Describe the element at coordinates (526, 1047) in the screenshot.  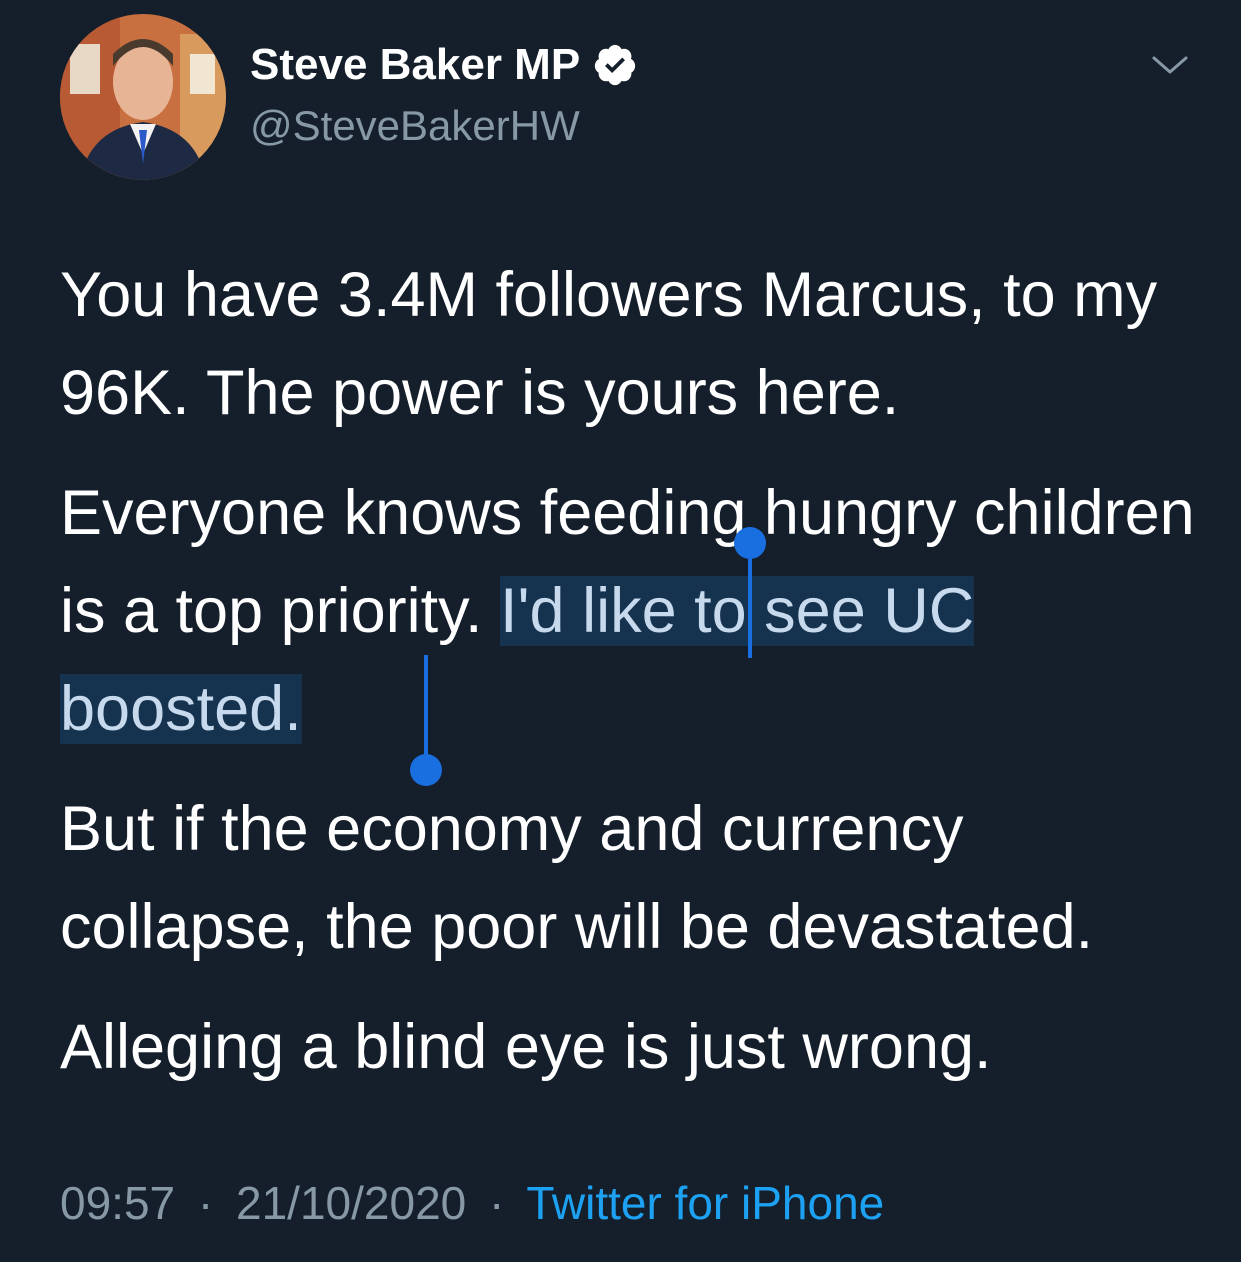
I see `tweet-paragraph: Alleging a blind eye is just wrong.` at that location.